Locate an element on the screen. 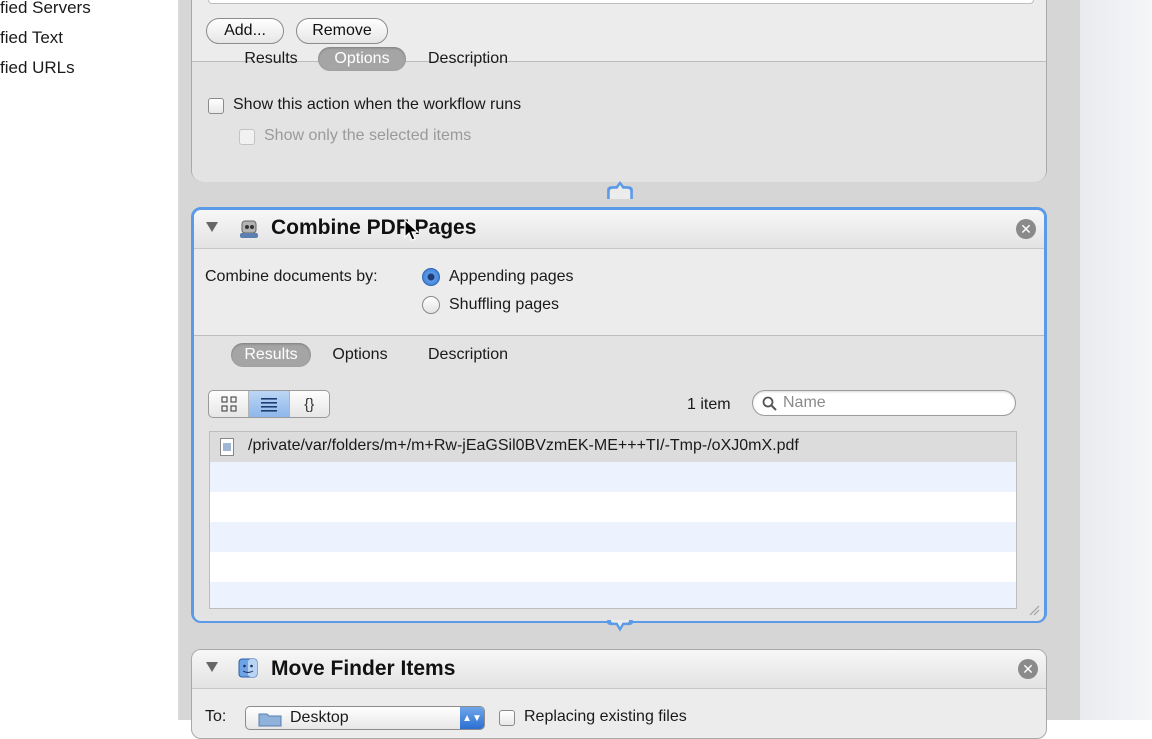 The image size is (1152, 739). library-item-urls: fied URLs is located at coordinates (37, 68).